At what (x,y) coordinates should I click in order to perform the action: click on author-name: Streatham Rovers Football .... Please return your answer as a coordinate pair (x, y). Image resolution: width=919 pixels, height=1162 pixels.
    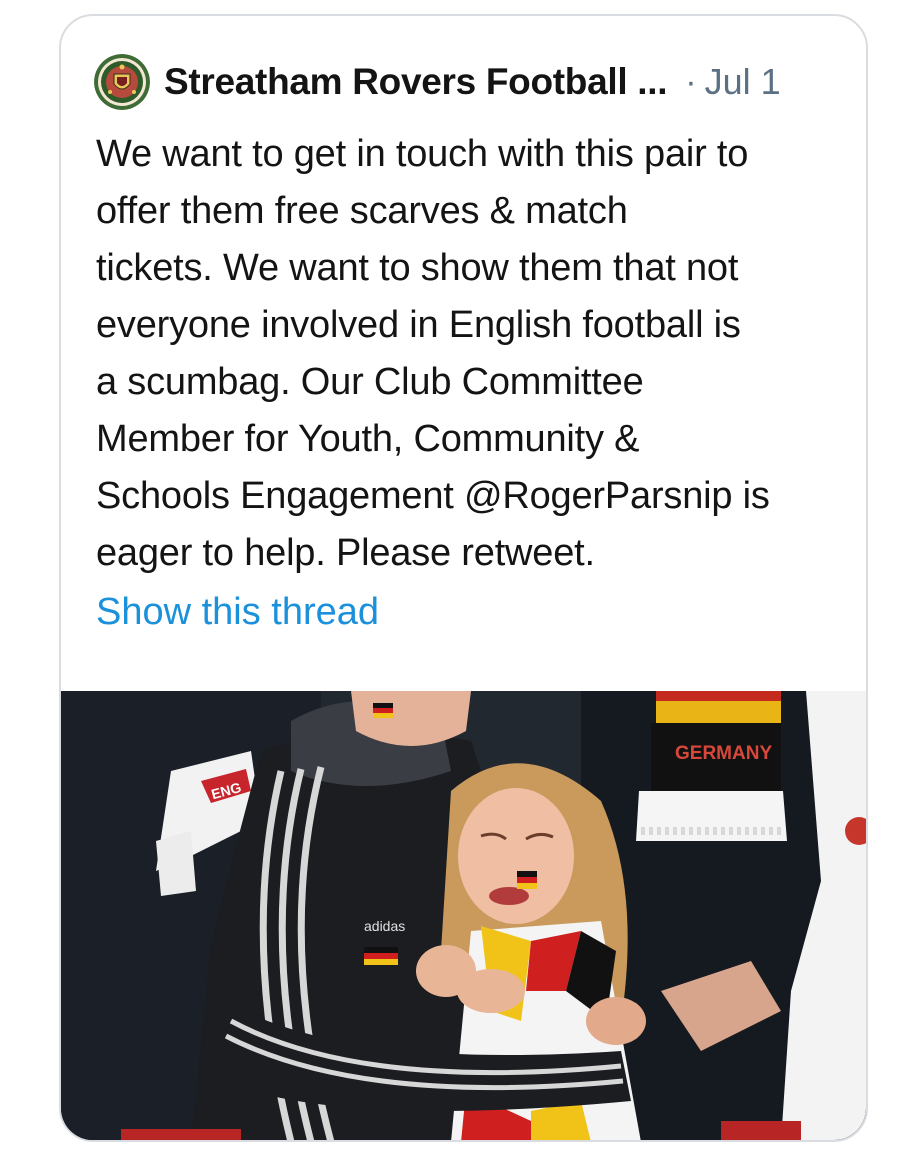
    Looking at the image, I should click on (415, 82).